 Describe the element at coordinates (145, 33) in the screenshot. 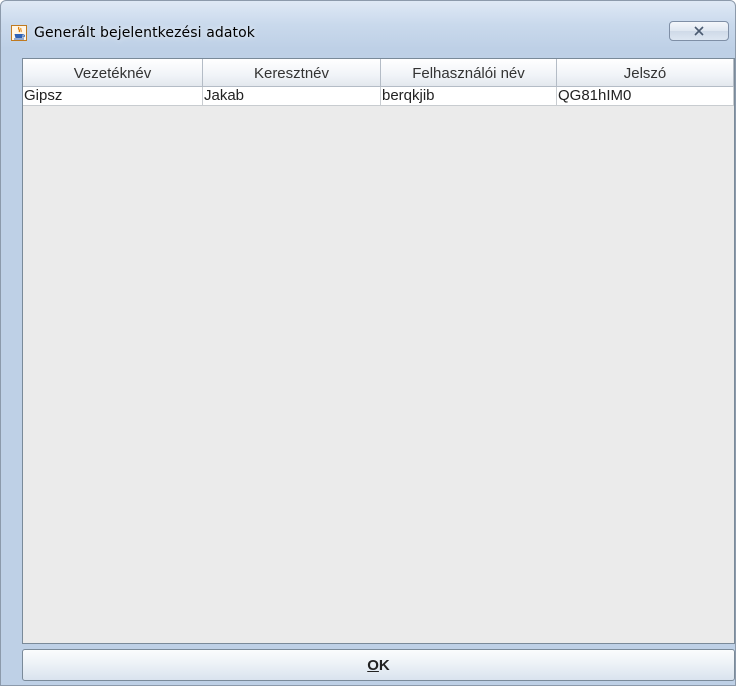

I see `window-title: Generált bejelentkezési adatok` at that location.